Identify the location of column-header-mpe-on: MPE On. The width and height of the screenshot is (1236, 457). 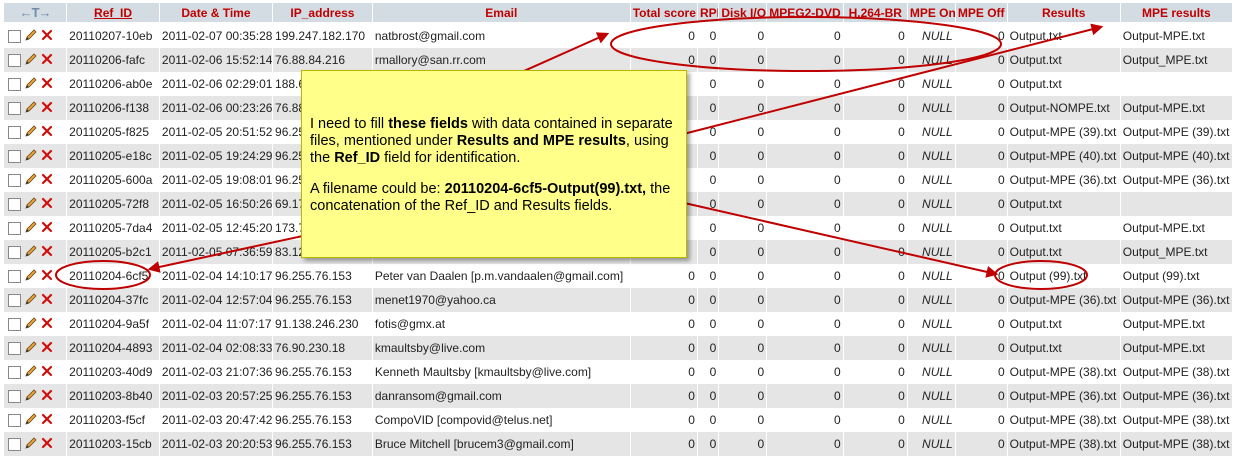
(931, 13).